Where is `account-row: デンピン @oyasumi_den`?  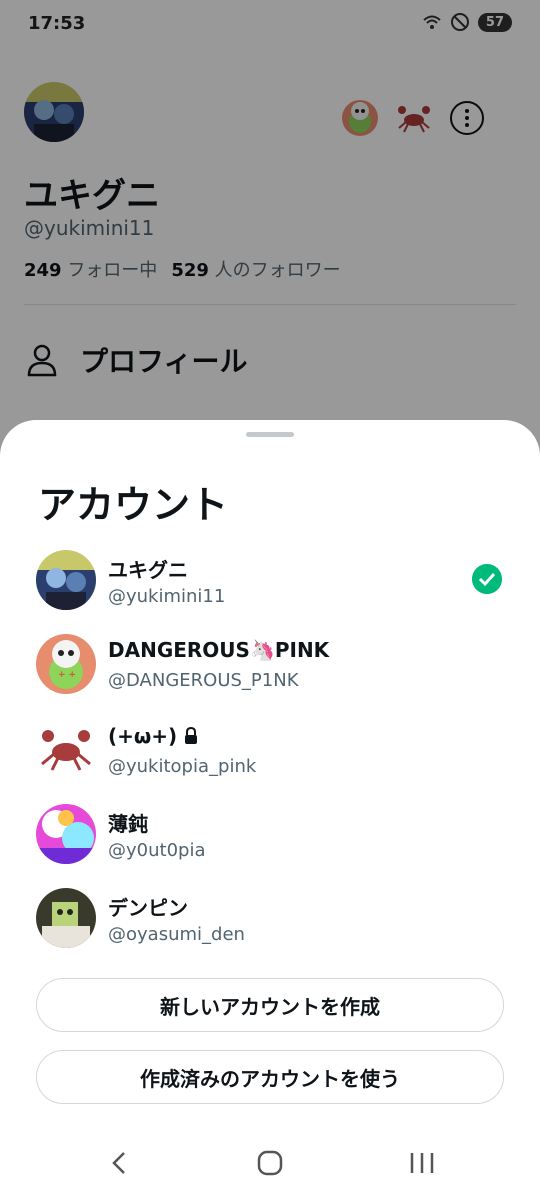
account-row: デンピン @oyasumi_den is located at coordinates (271, 919).